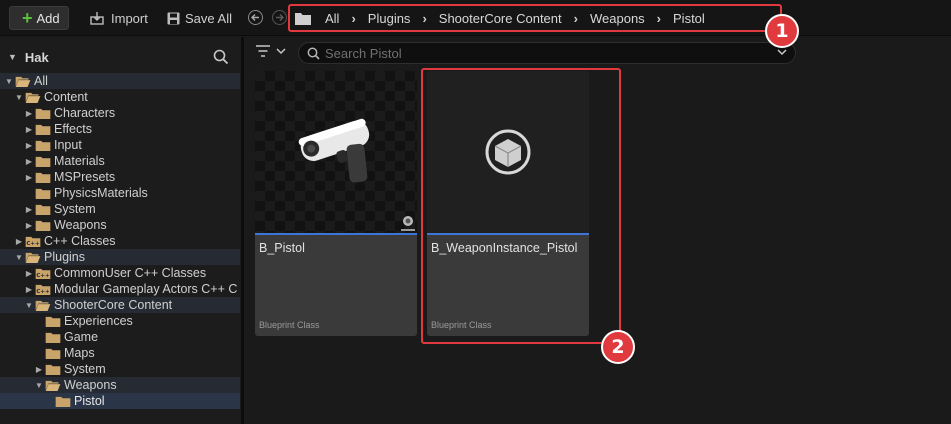 This screenshot has width=951, height=424. I want to click on tree-item: ▶ Materials, so click(120, 161).